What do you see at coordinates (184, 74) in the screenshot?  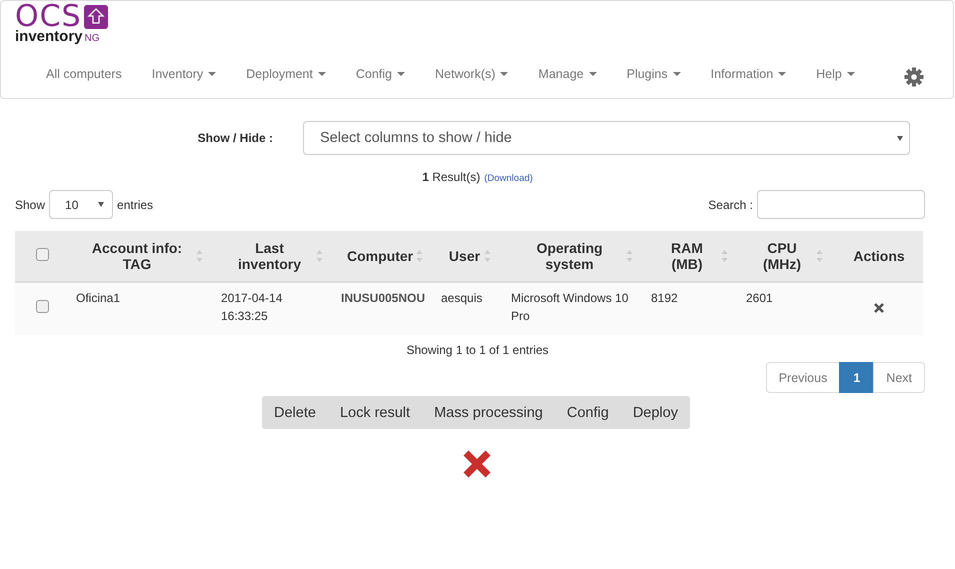 I see `nav-menu-item: Inventory` at bounding box center [184, 74].